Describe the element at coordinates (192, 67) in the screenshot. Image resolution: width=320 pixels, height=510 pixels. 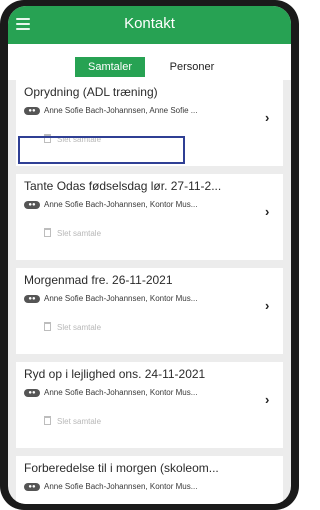
I see `tab-personer: Personer` at that location.